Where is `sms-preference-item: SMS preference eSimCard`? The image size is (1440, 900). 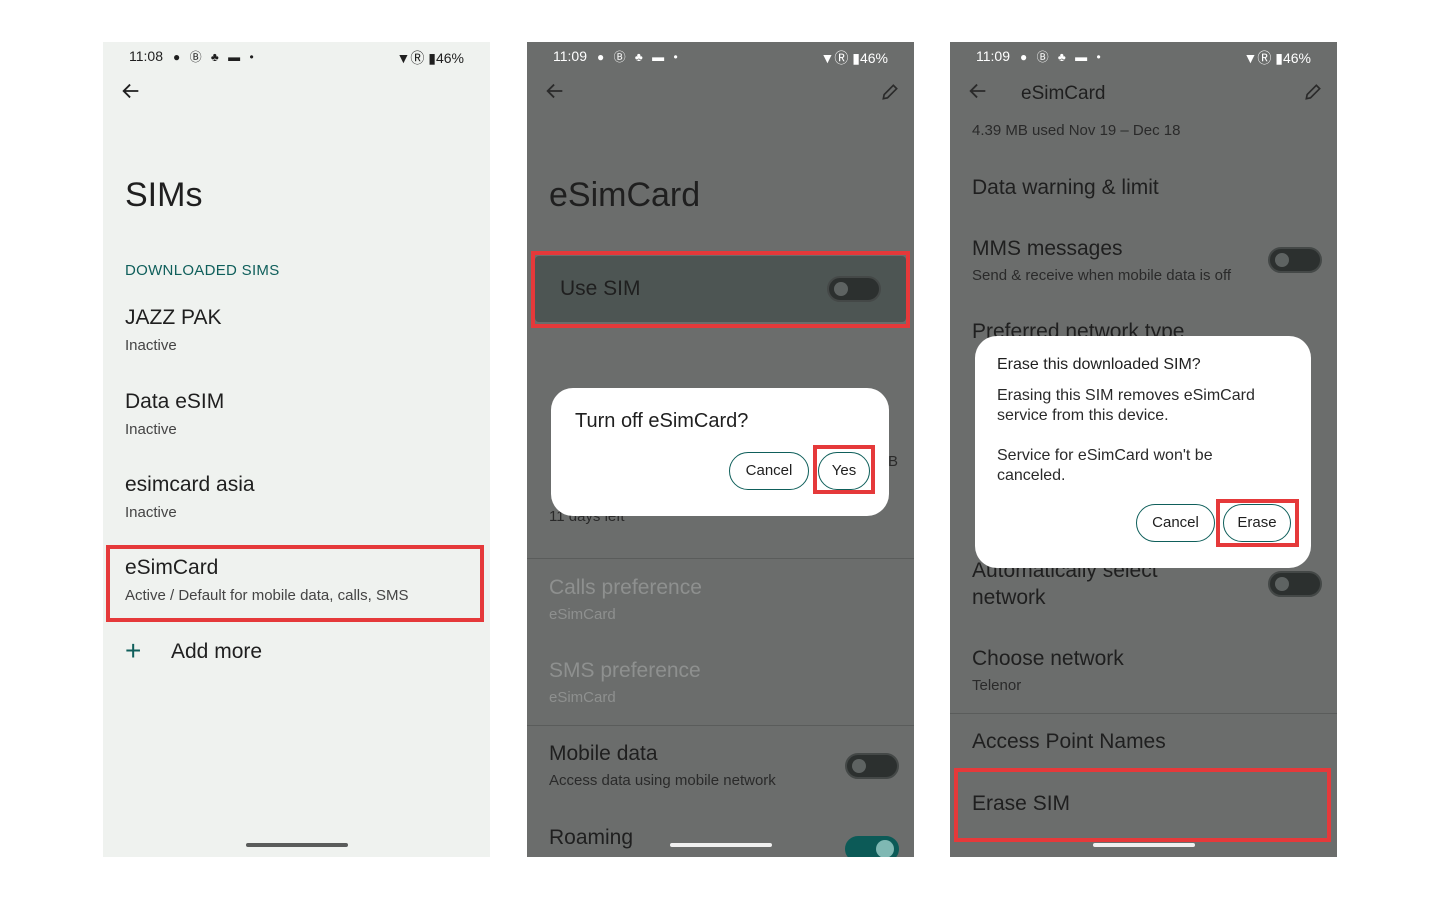 sms-preference-item: SMS preference eSimCard is located at coordinates (625, 682).